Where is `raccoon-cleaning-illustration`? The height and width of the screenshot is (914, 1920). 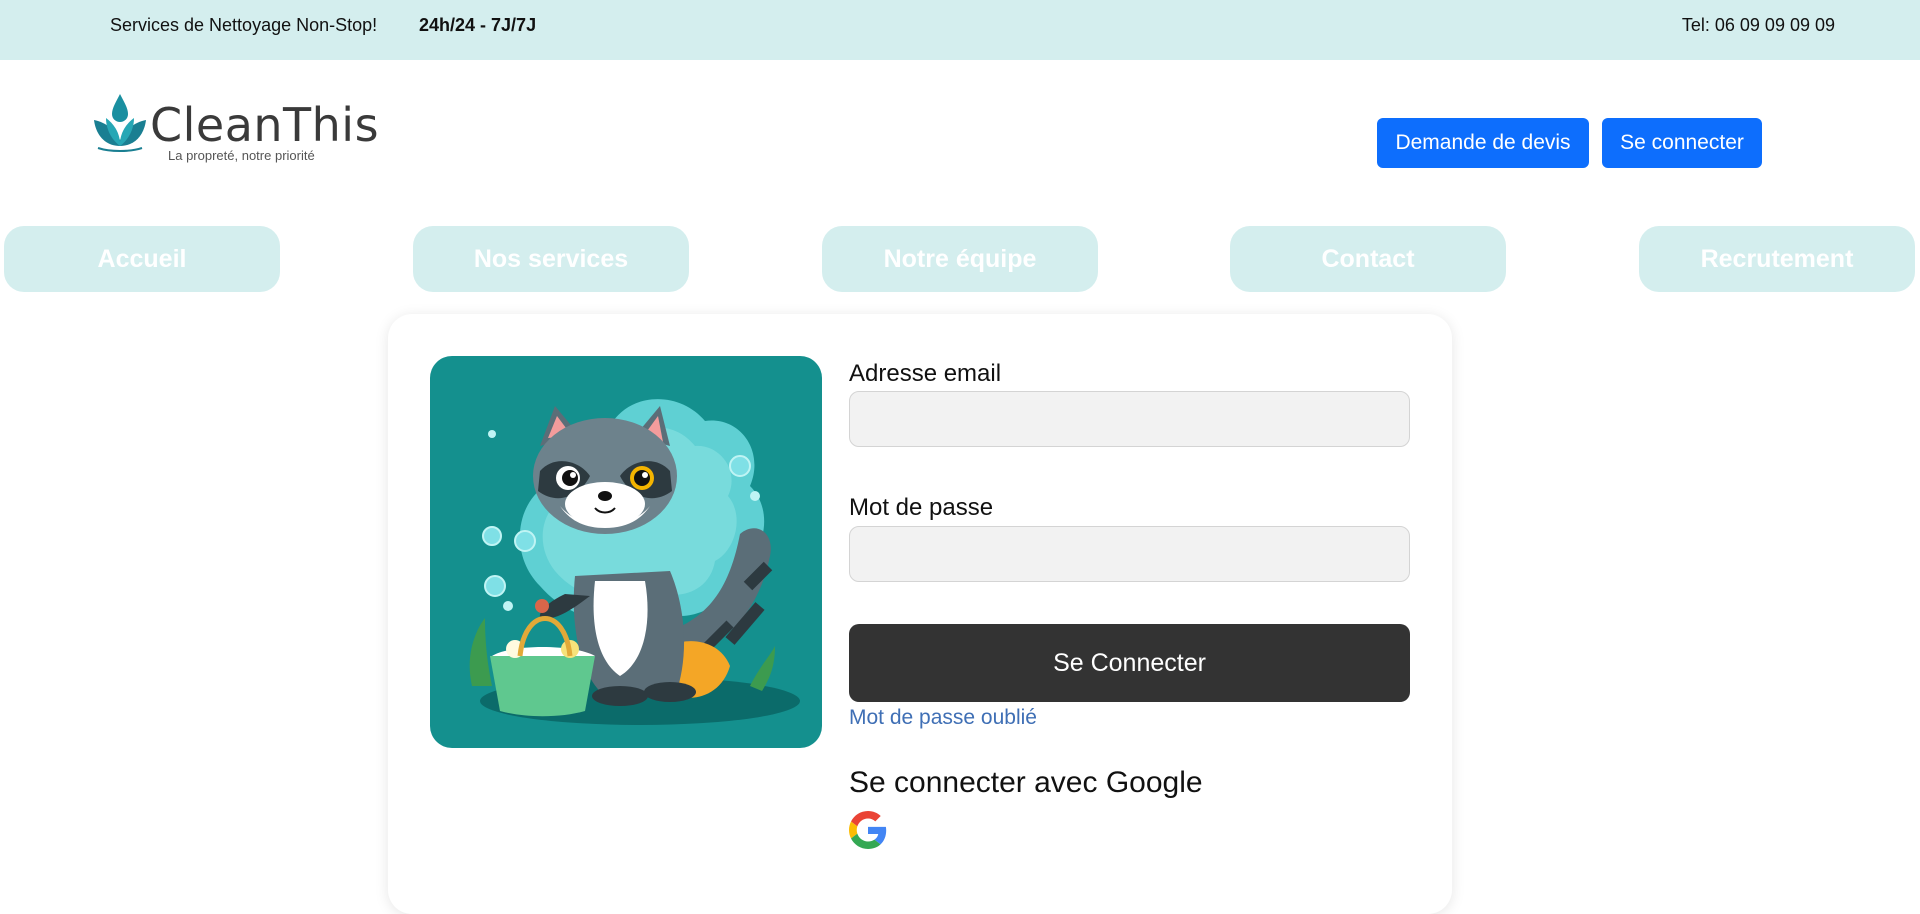 raccoon-cleaning-illustration is located at coordinates (626, 552).